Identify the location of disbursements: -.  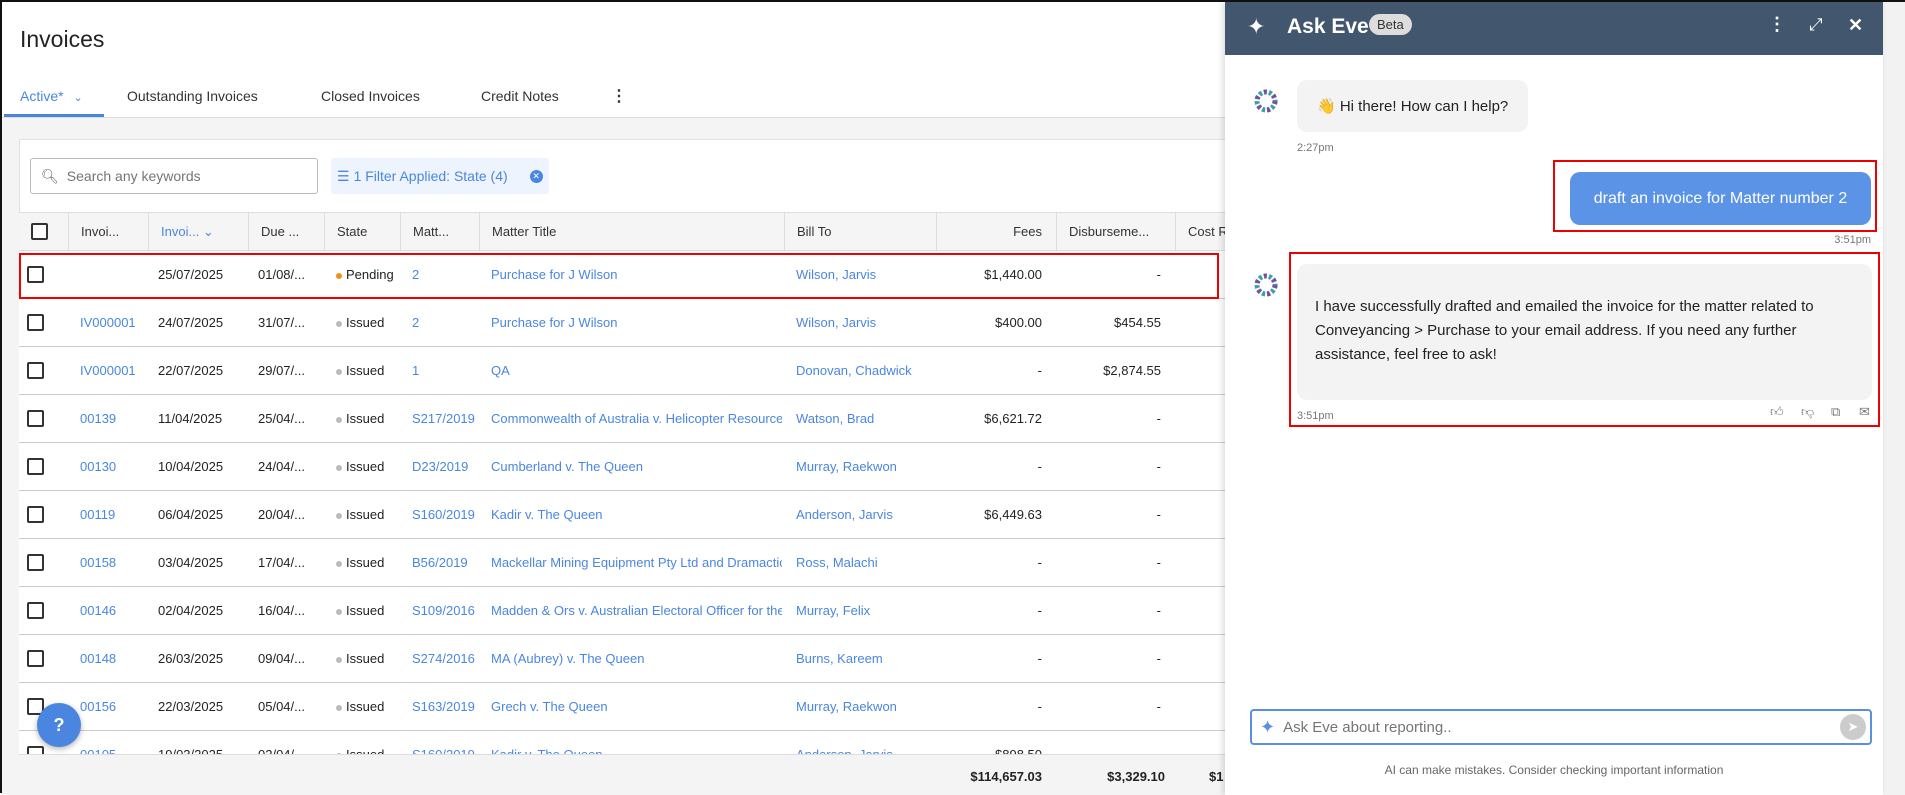
(1108, 515).